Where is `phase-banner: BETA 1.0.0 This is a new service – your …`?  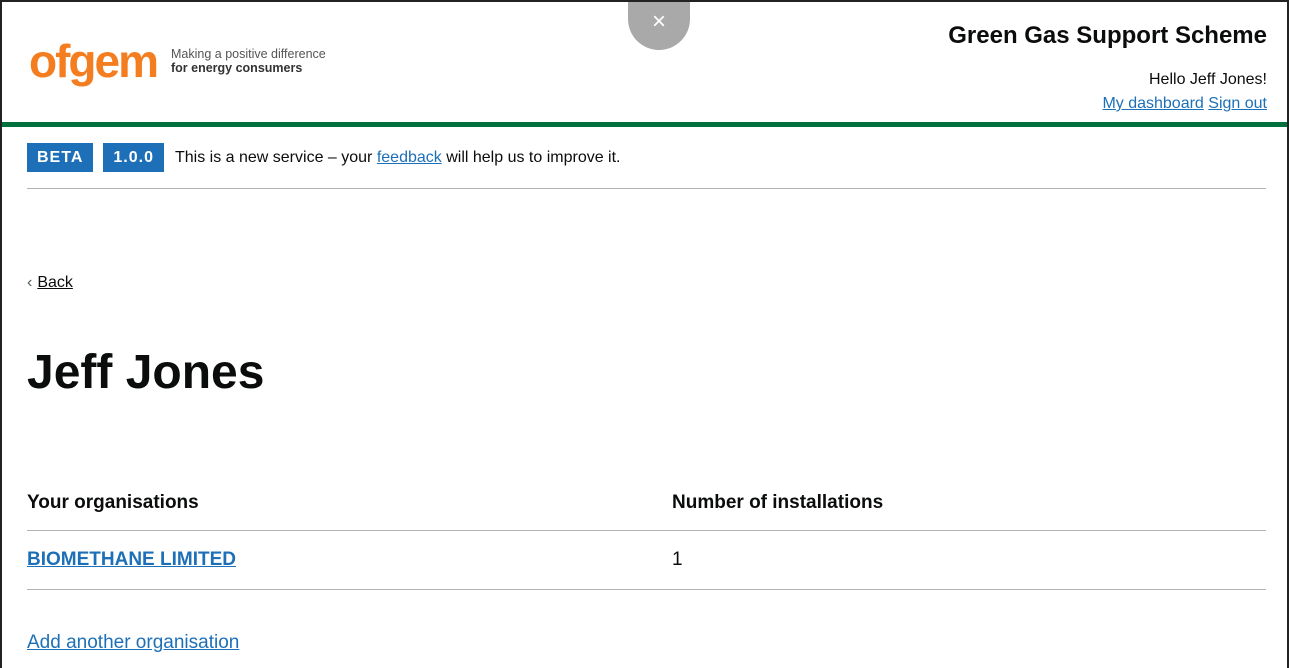
phase-banner: BETA 1.0.0 This is a new service – your … is located at coordinates (646, 166).